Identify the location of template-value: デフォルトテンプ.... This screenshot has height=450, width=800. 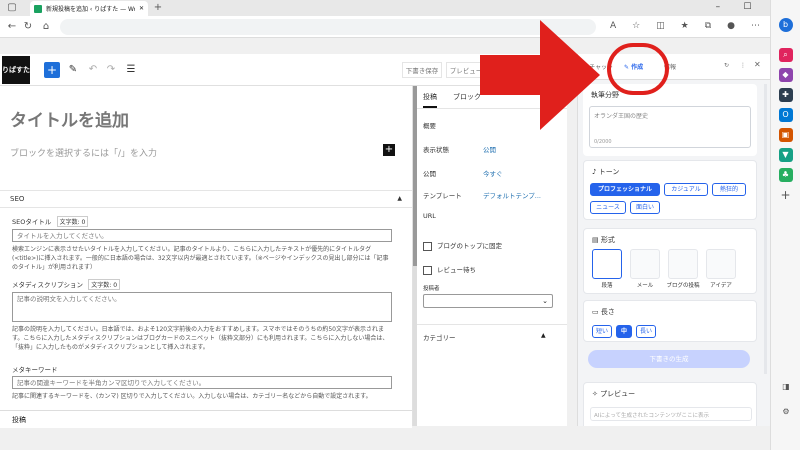
(512, 195).